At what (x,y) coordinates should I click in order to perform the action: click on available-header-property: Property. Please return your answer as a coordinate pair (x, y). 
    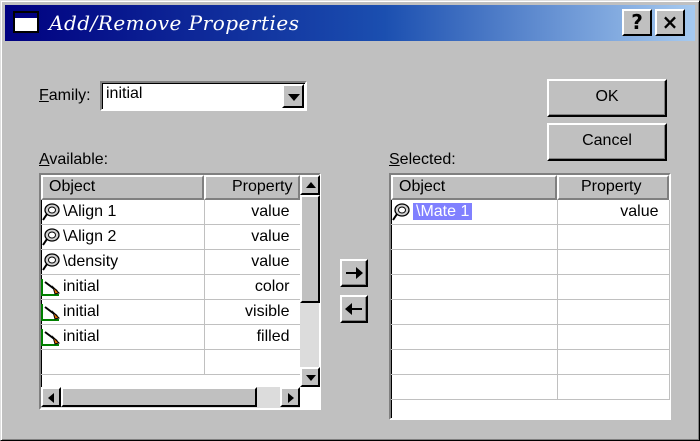
    Looking at the image, I should click on (252, 187).